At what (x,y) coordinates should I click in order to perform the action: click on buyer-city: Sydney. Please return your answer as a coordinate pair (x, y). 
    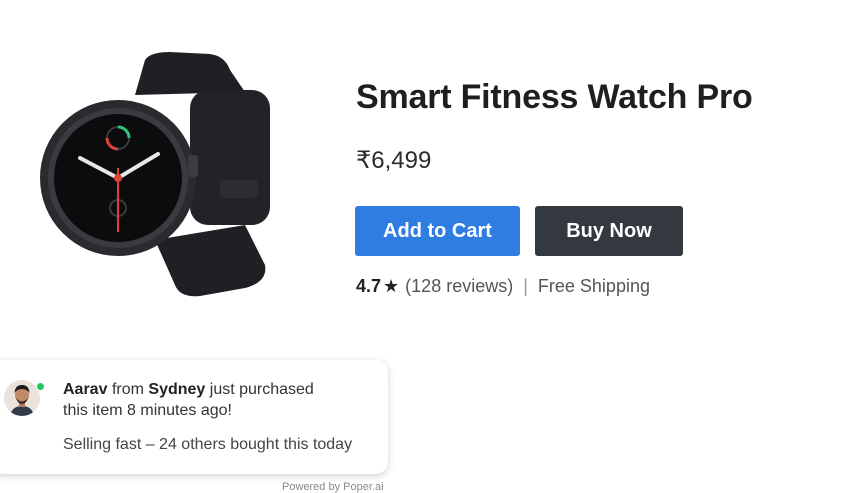
    Looking at the image, I should click on (177, 389).